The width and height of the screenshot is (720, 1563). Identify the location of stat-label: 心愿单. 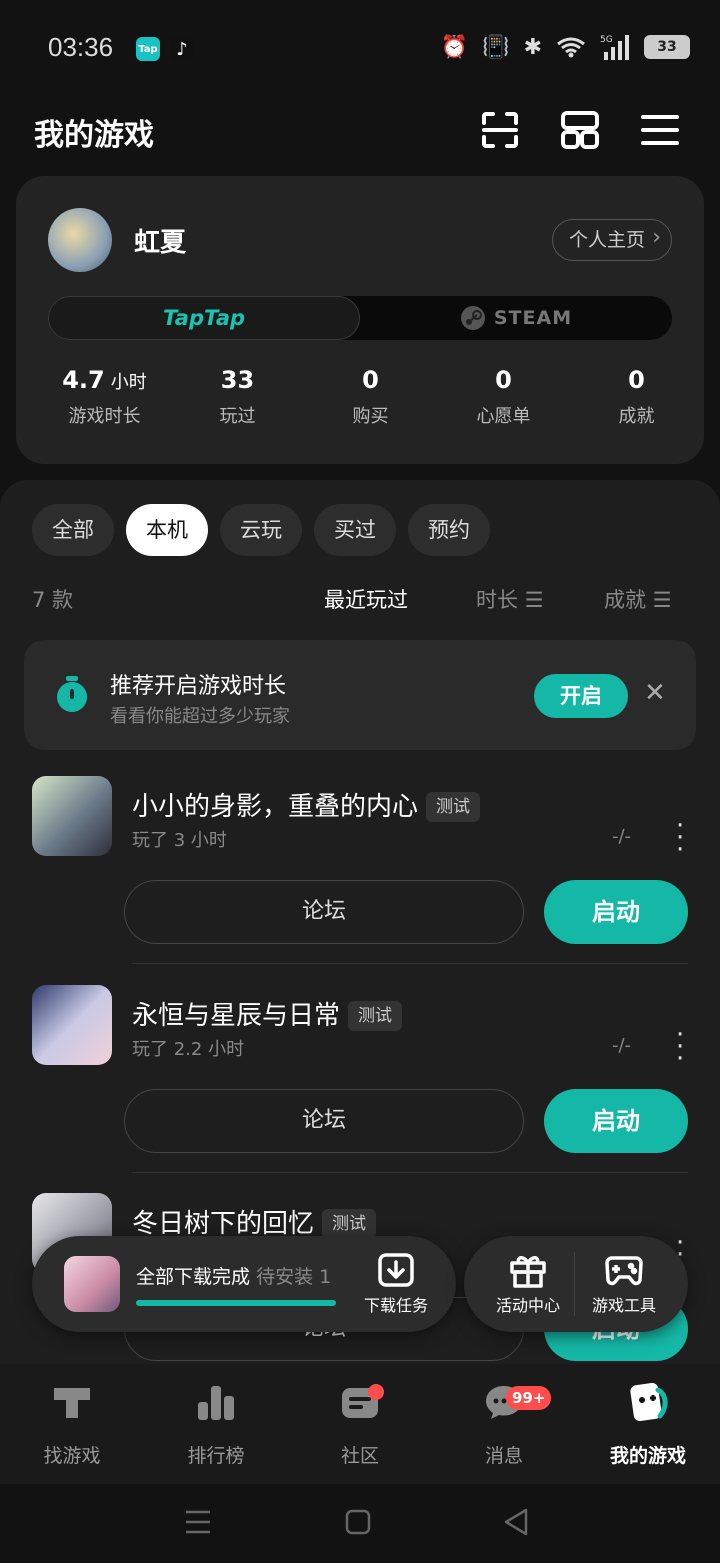
(503, 416).